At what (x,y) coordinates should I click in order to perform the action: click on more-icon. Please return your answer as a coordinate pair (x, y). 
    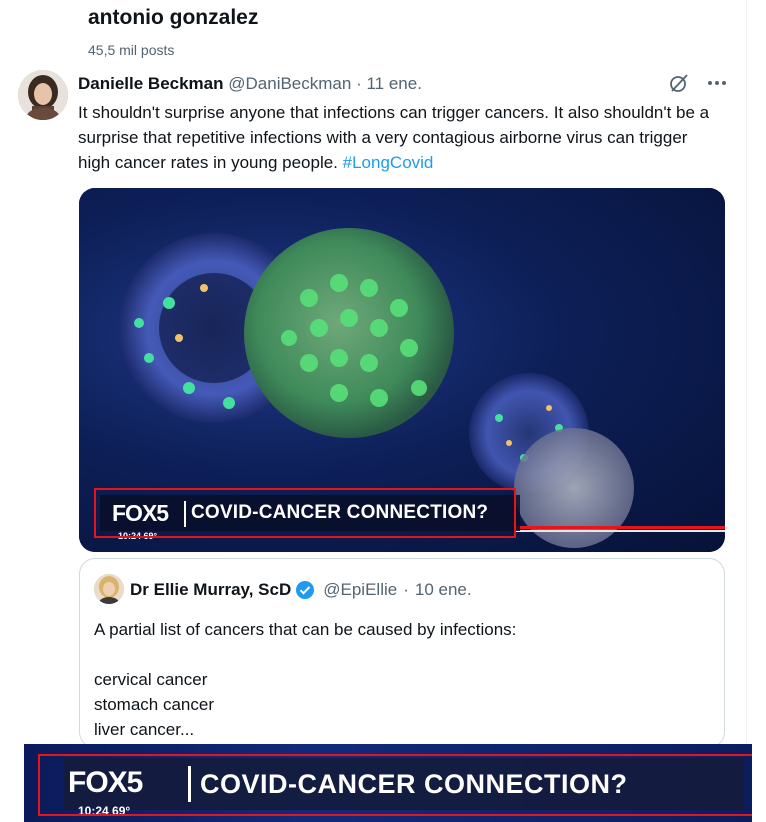
    Looking at the image, I should click on (717, 83).